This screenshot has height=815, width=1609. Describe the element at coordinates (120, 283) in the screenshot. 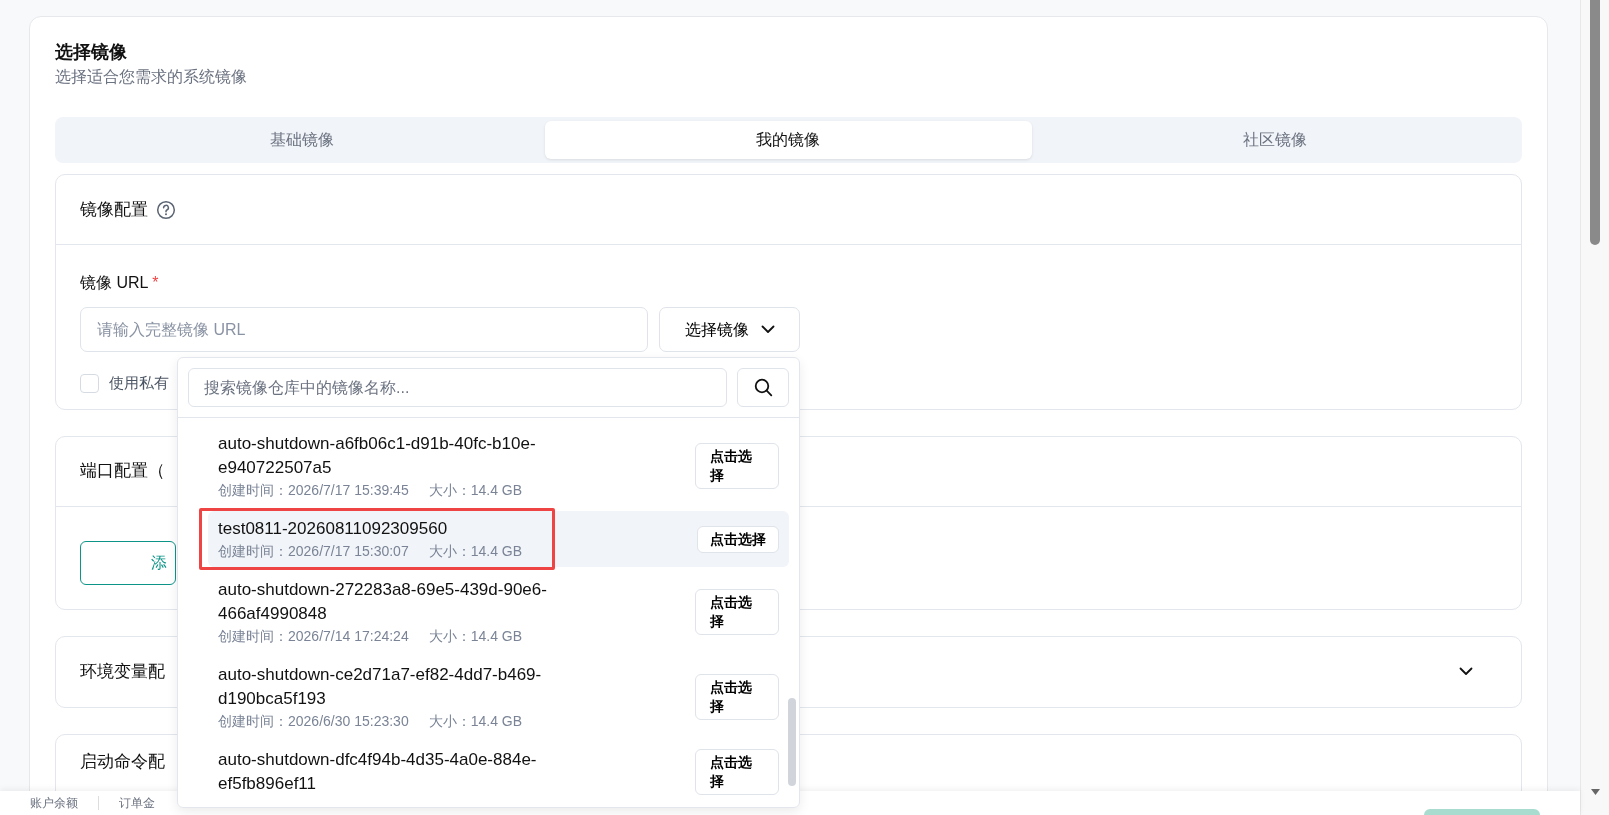

I see `field-label: 镜像 URL *` at that location.